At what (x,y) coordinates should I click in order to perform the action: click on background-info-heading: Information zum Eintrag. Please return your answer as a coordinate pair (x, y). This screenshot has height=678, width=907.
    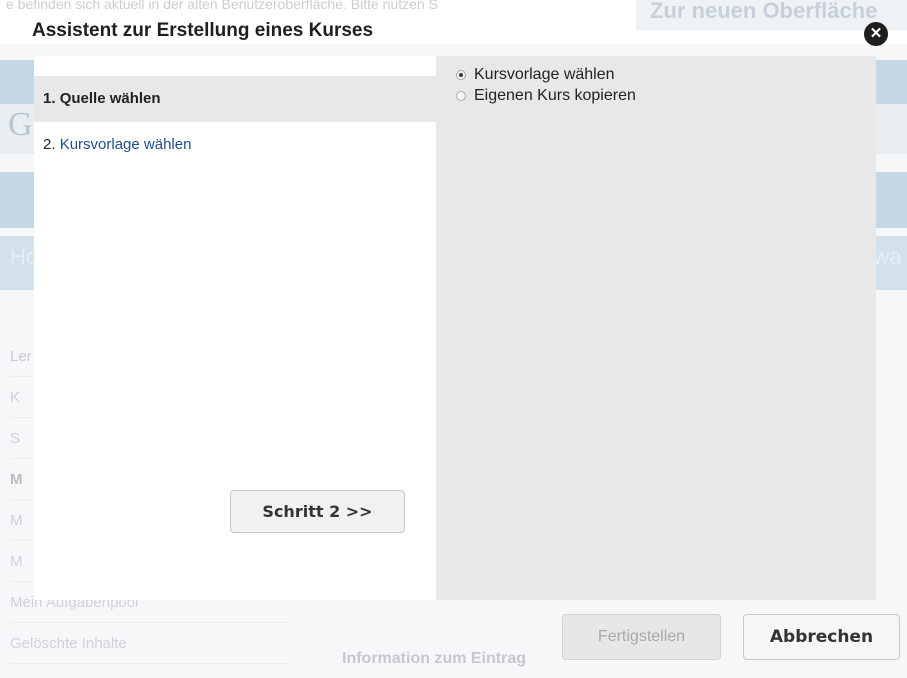
    Looking at the image, I should click on (434, 658).